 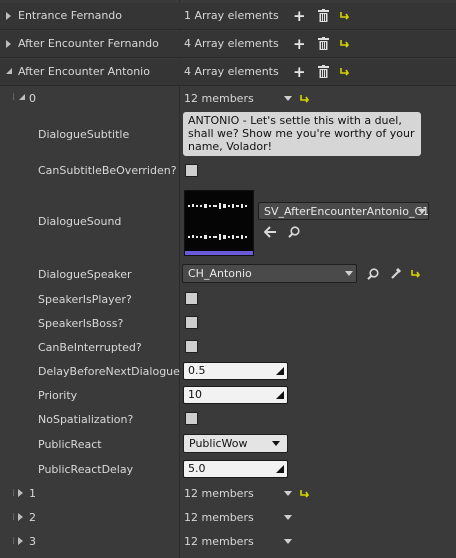 I want to click on prop-label-speaker-is-player: SpeakerIsPlayer?, so click(x=85, y=299).